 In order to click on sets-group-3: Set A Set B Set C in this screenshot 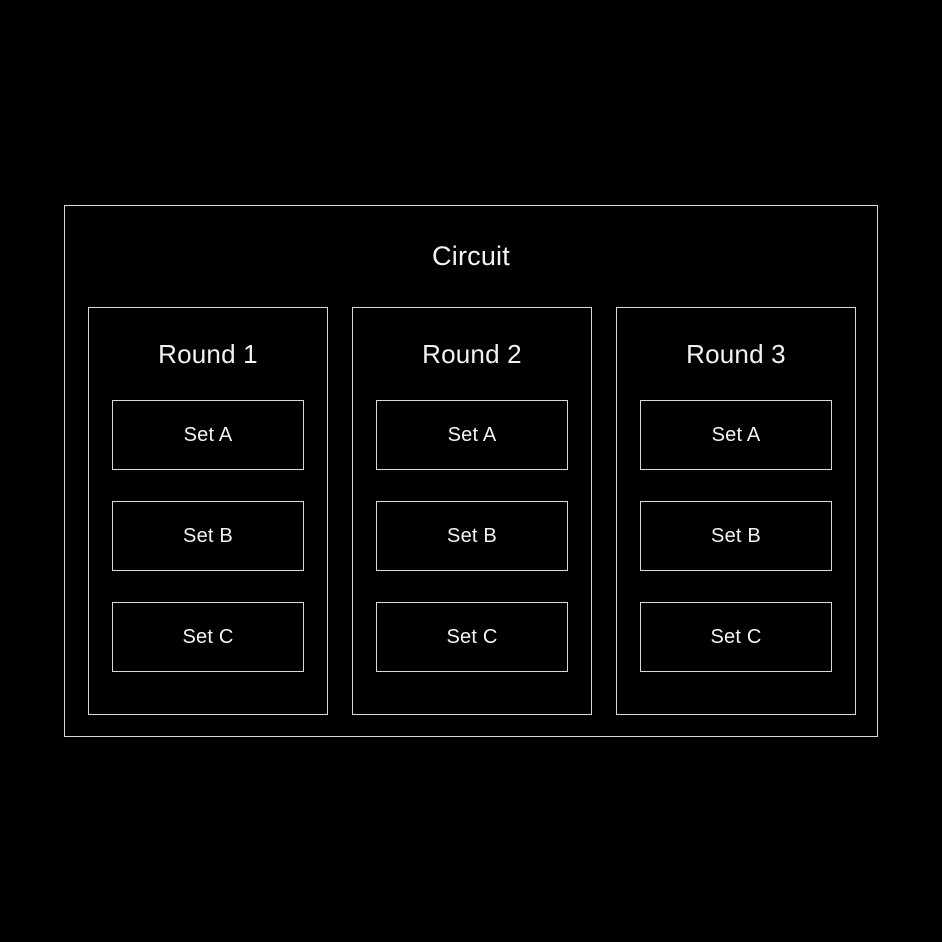, I will do `click(736, 557)`.